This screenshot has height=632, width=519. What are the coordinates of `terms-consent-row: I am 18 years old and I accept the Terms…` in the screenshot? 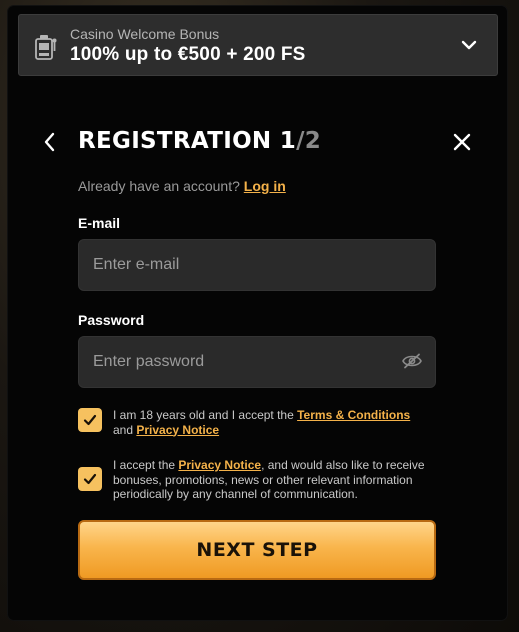 It's located at (254, 422).